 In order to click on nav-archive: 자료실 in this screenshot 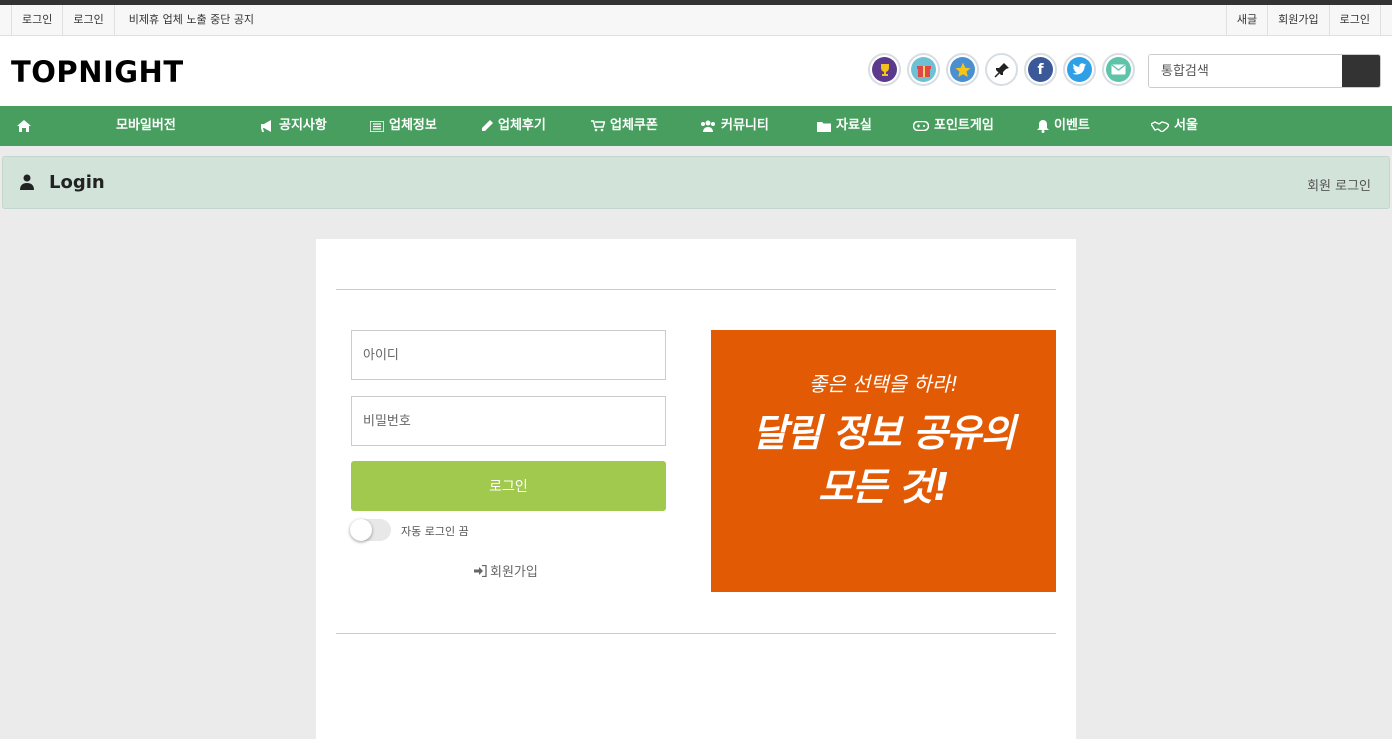, I will do `click(844, 126)`.